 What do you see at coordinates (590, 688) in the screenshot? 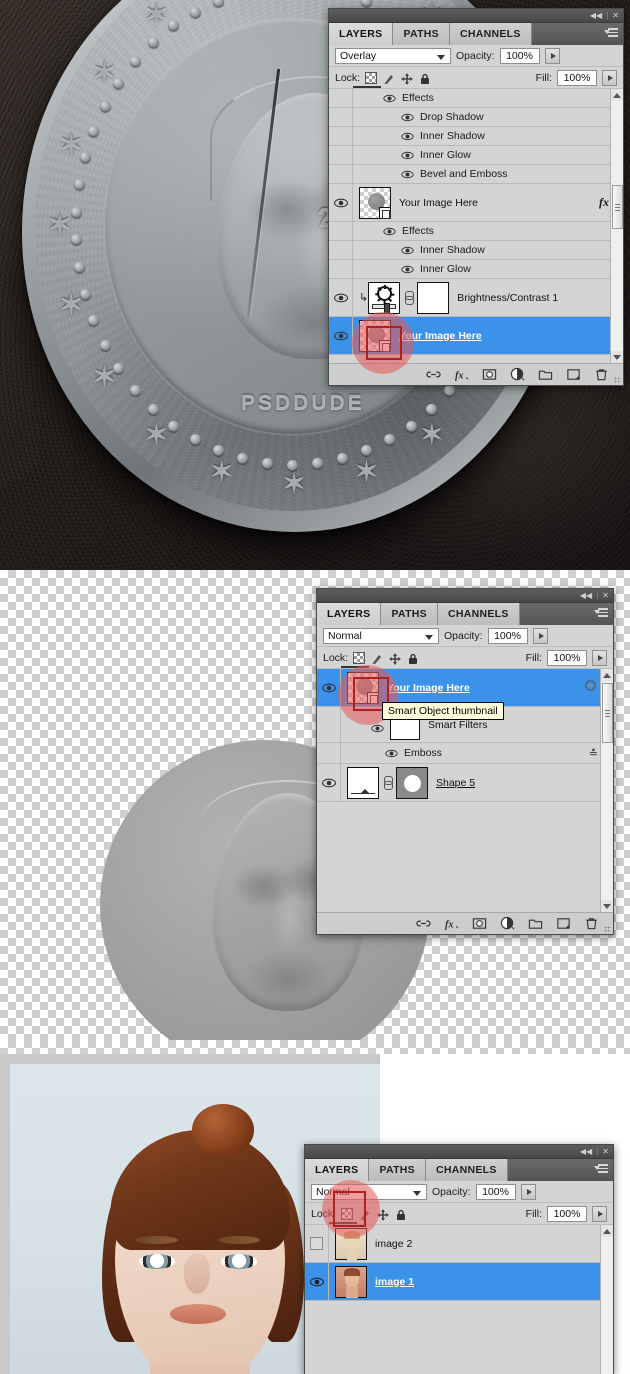
I see `smart-filter-icon` at bounding box center [590, 688].